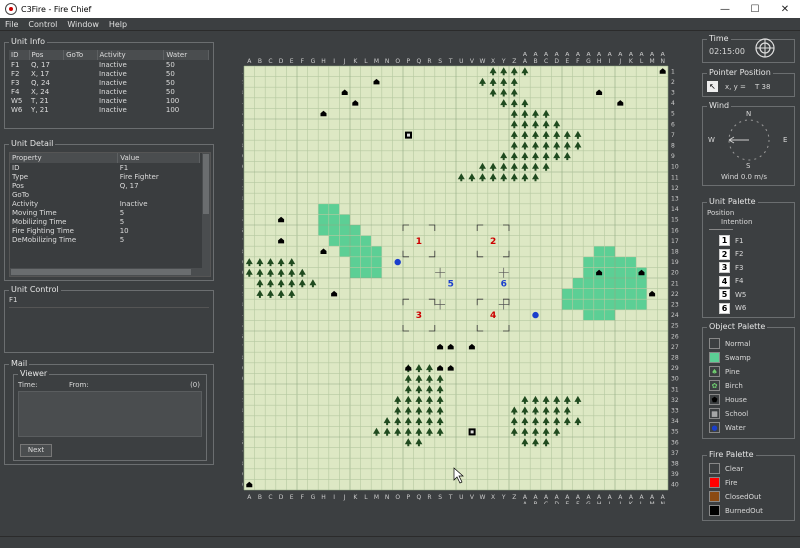 This screenshot has height=548, width=800. Describe the element at coordinates (158, 158) in the screenshot. I see `unit-detail-header: Value` at that location.